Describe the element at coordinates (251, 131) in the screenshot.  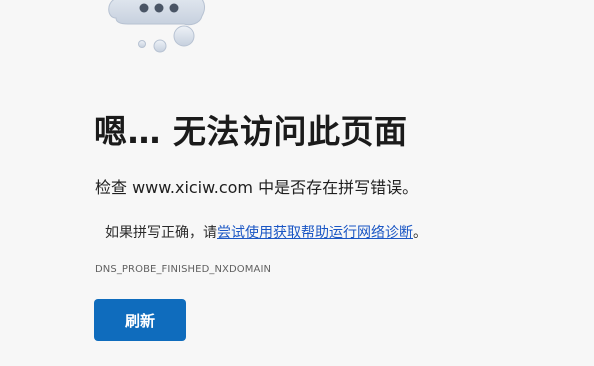
I see `page-title: 嗯… 无法访问此页面` at that location.